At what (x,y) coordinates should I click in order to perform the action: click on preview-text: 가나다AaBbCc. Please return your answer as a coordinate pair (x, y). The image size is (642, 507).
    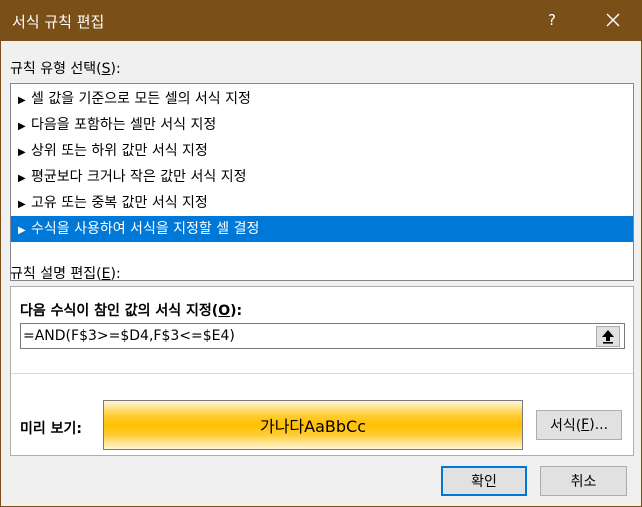
    Looking at the image, I should click on (312, 426).